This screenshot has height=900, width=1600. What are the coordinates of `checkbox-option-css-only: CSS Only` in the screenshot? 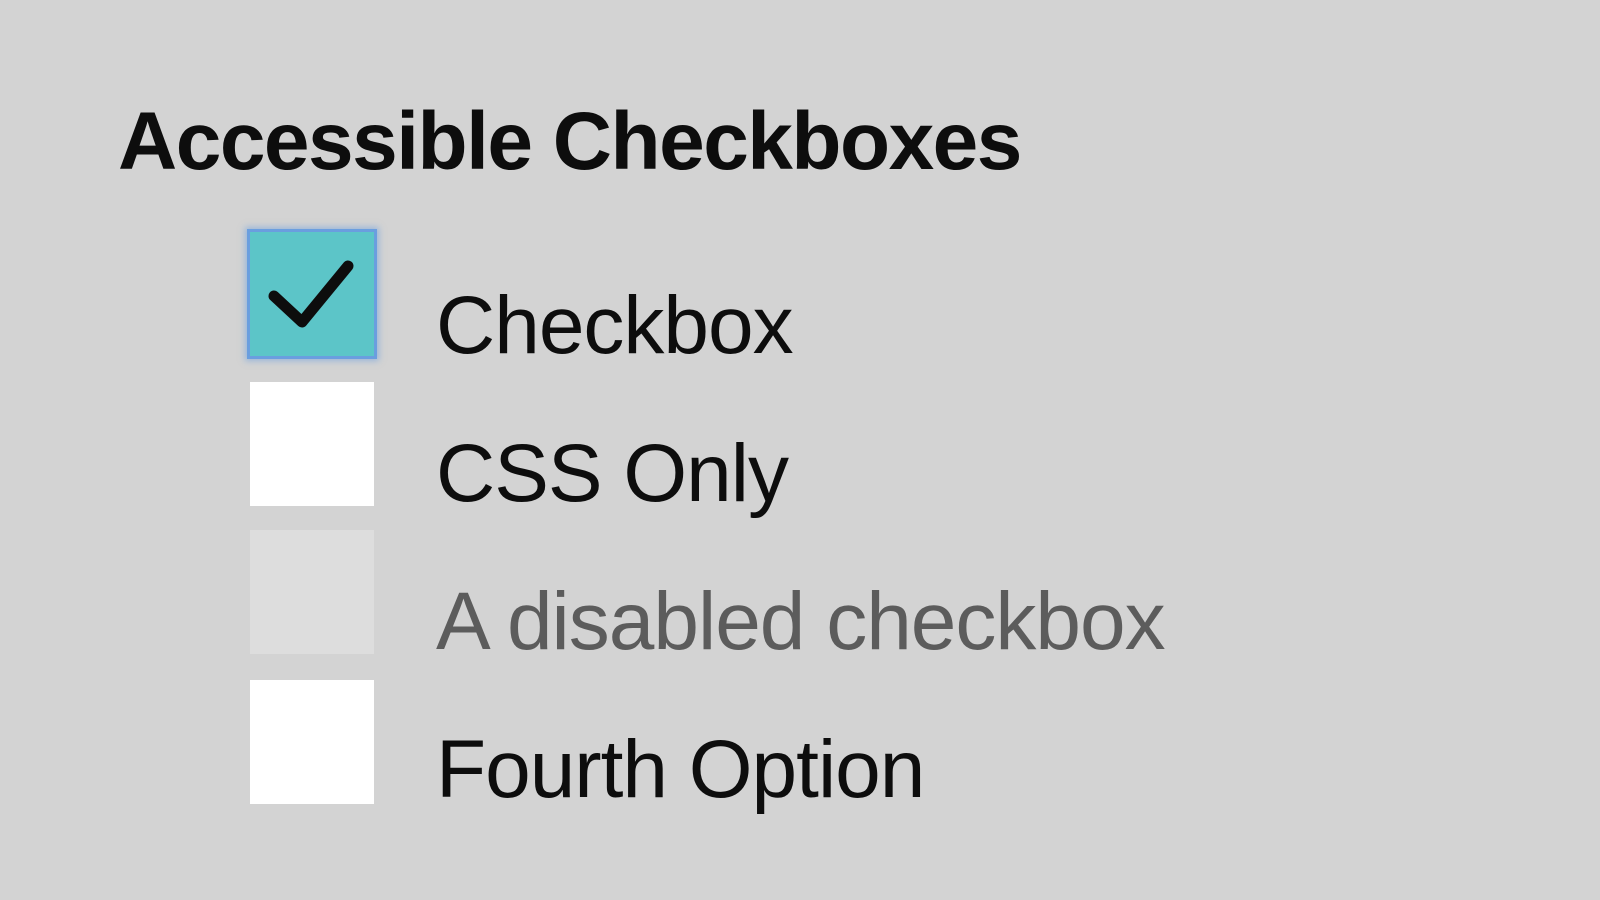 It's located at (850, 450).